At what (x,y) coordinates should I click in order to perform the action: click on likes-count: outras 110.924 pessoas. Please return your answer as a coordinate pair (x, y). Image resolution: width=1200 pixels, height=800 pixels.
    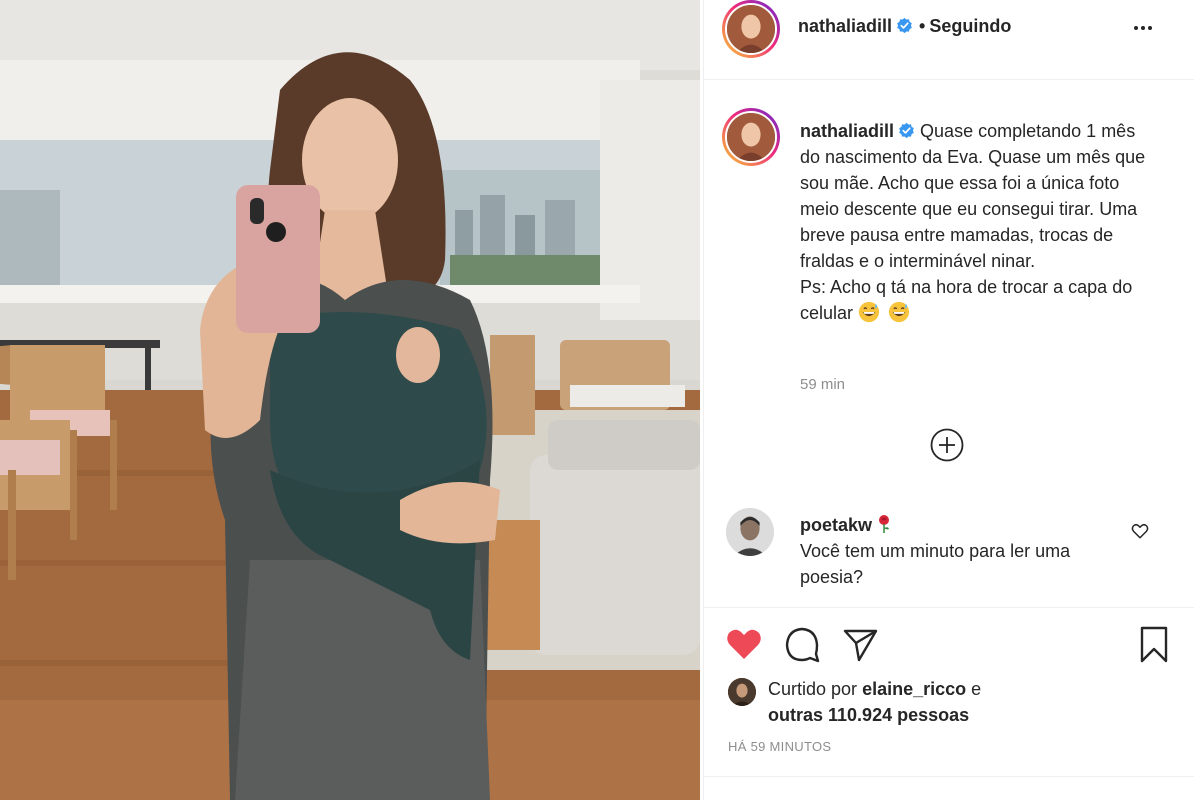
    Looking at the image, I should click on (868, 715).